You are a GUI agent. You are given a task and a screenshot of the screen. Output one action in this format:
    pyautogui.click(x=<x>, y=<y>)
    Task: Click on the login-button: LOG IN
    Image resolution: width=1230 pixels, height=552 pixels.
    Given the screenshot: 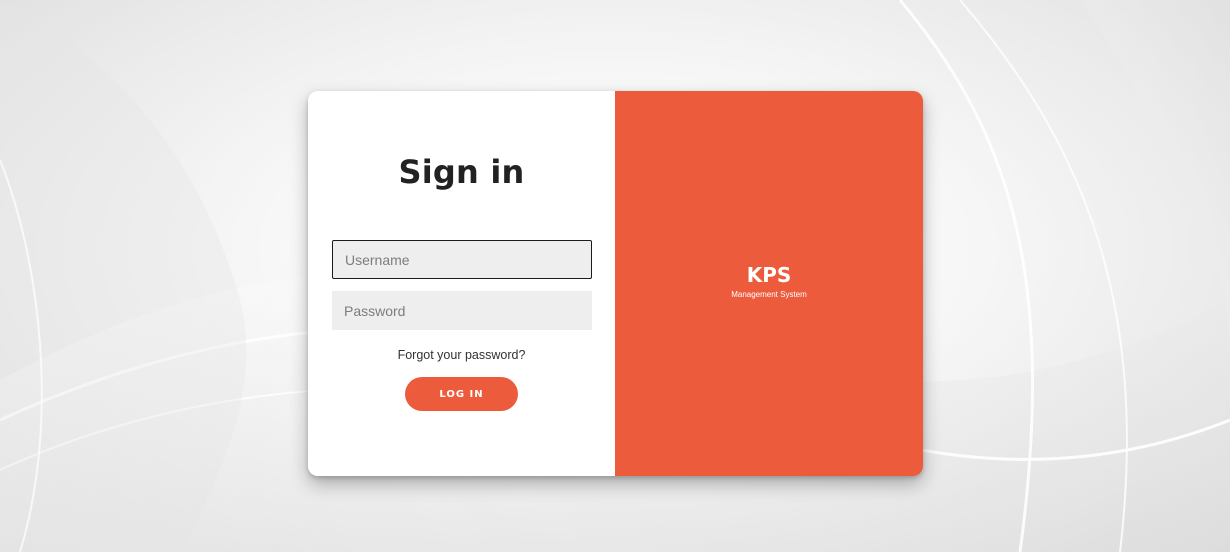 What is the action you would take?
    pyautogui.click(x=461, y=394)
    